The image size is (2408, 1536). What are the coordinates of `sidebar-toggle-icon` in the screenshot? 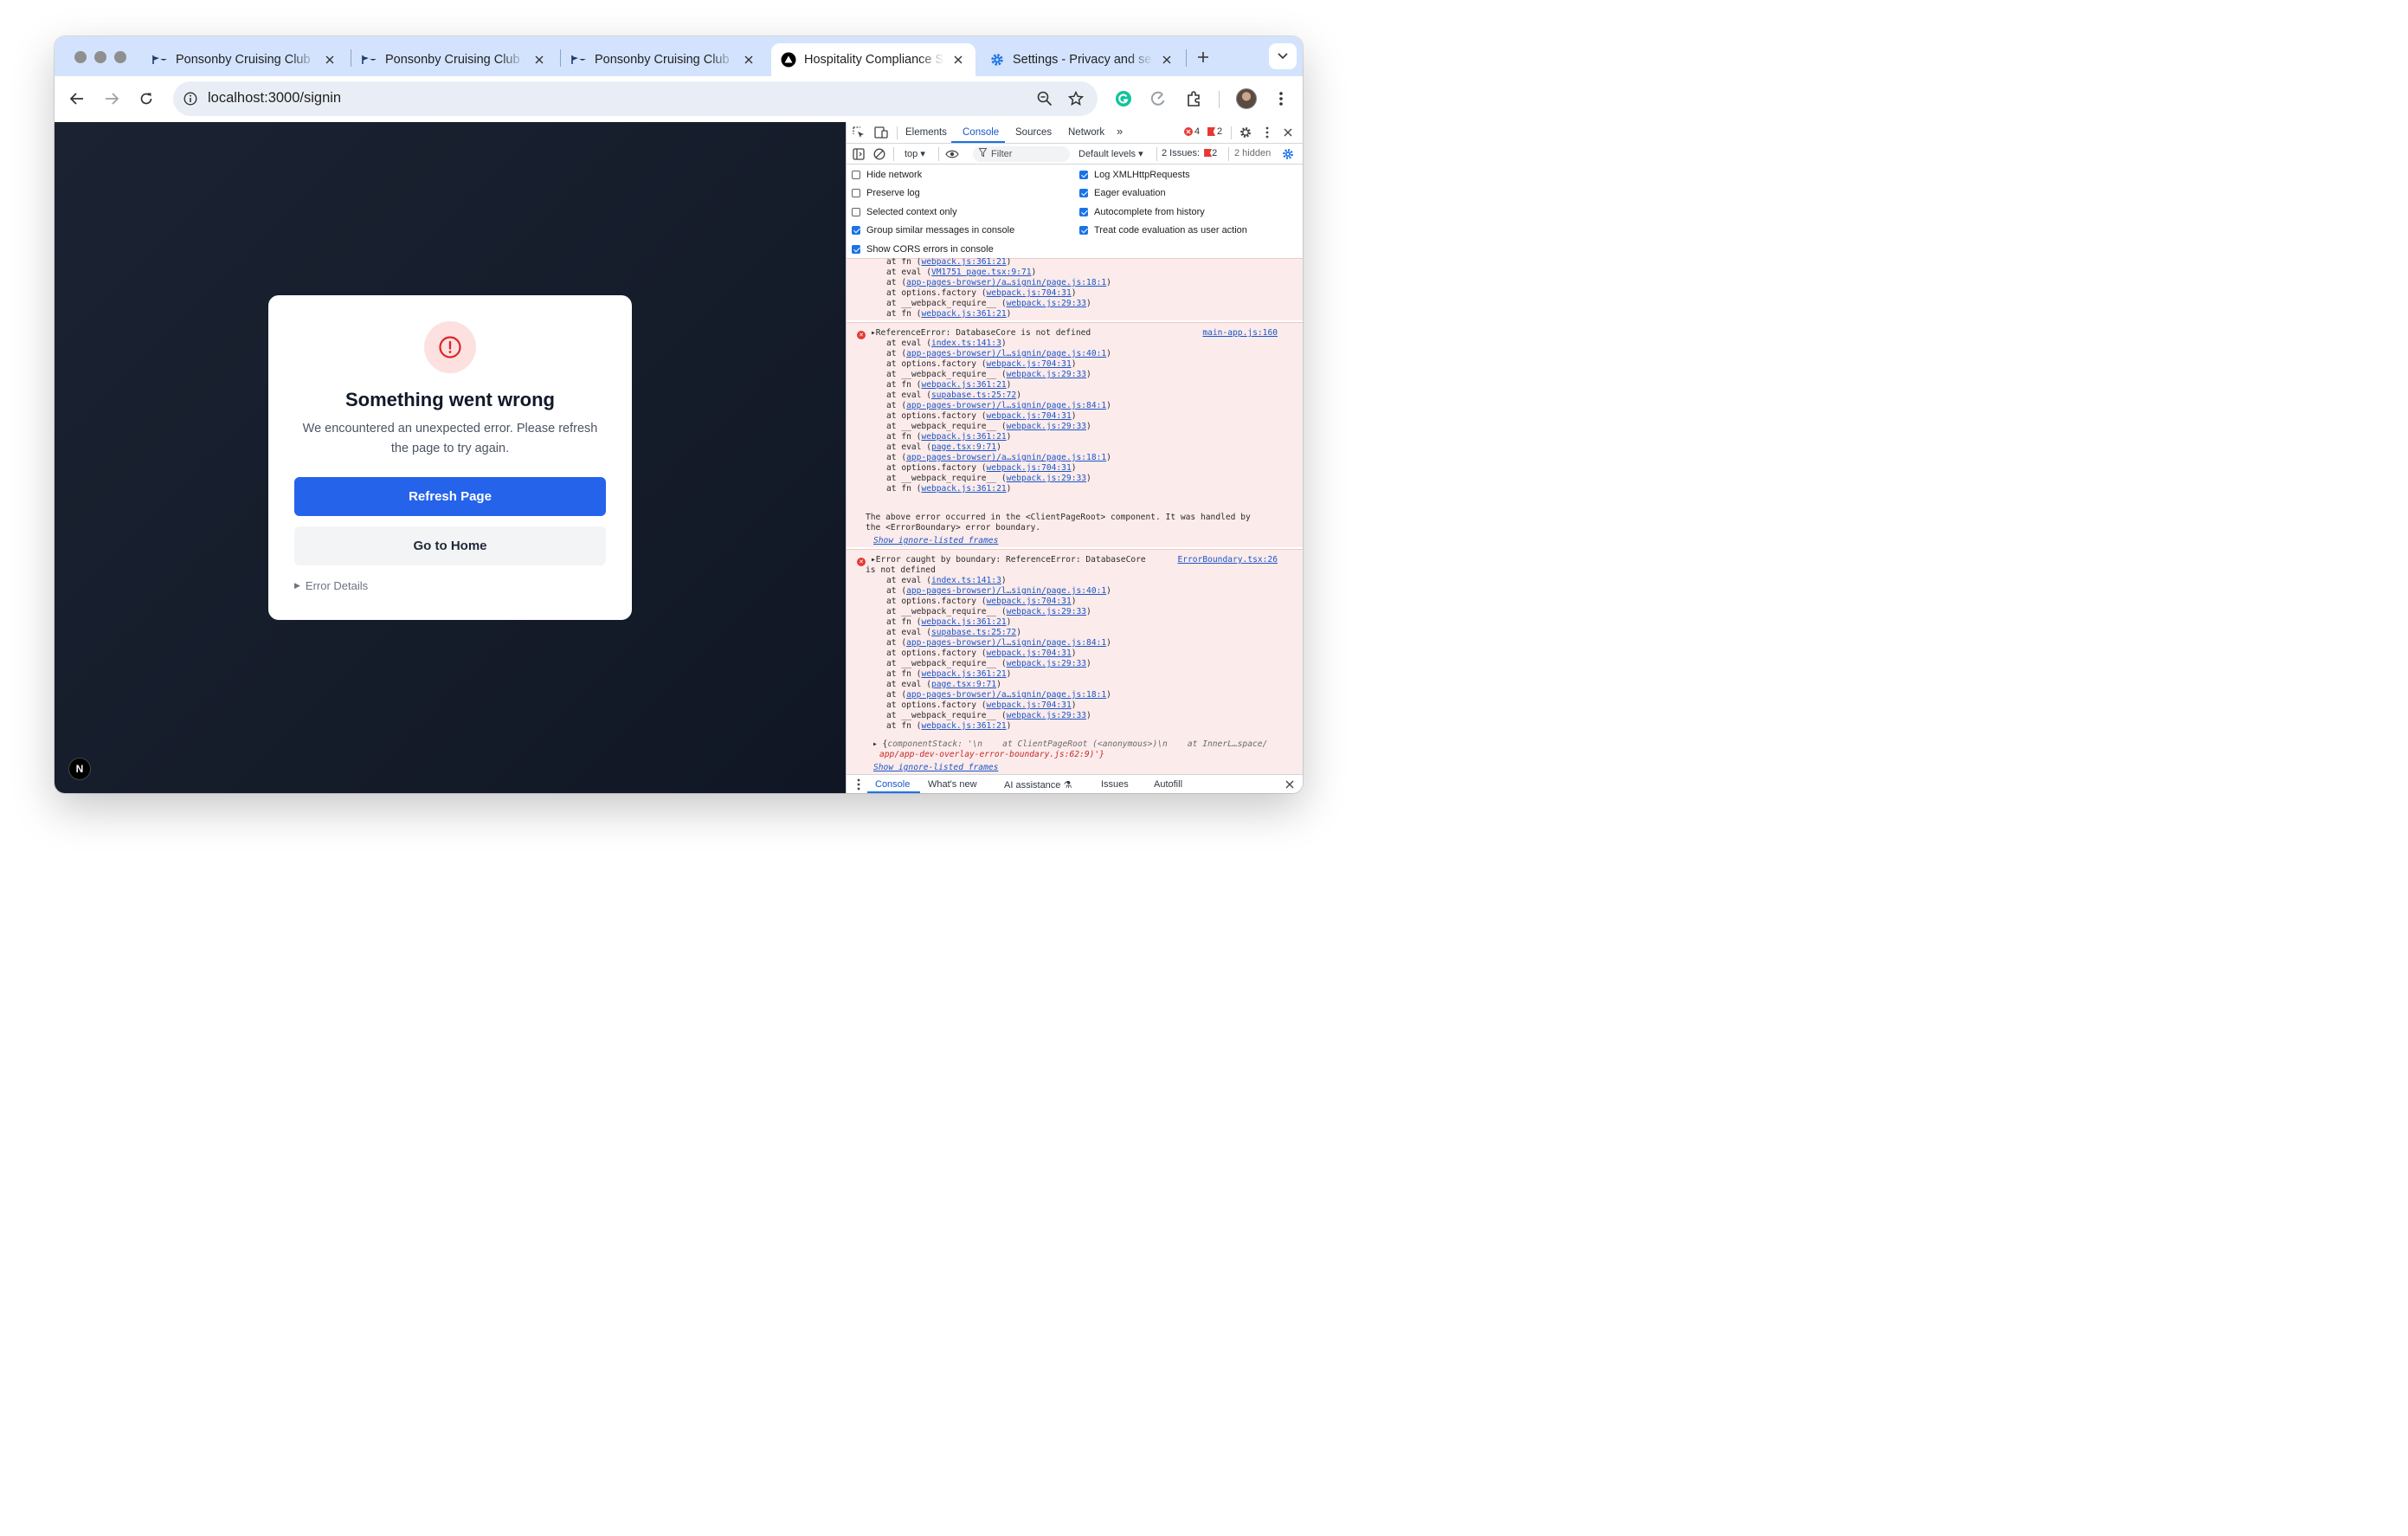 It's located at (859, 154).